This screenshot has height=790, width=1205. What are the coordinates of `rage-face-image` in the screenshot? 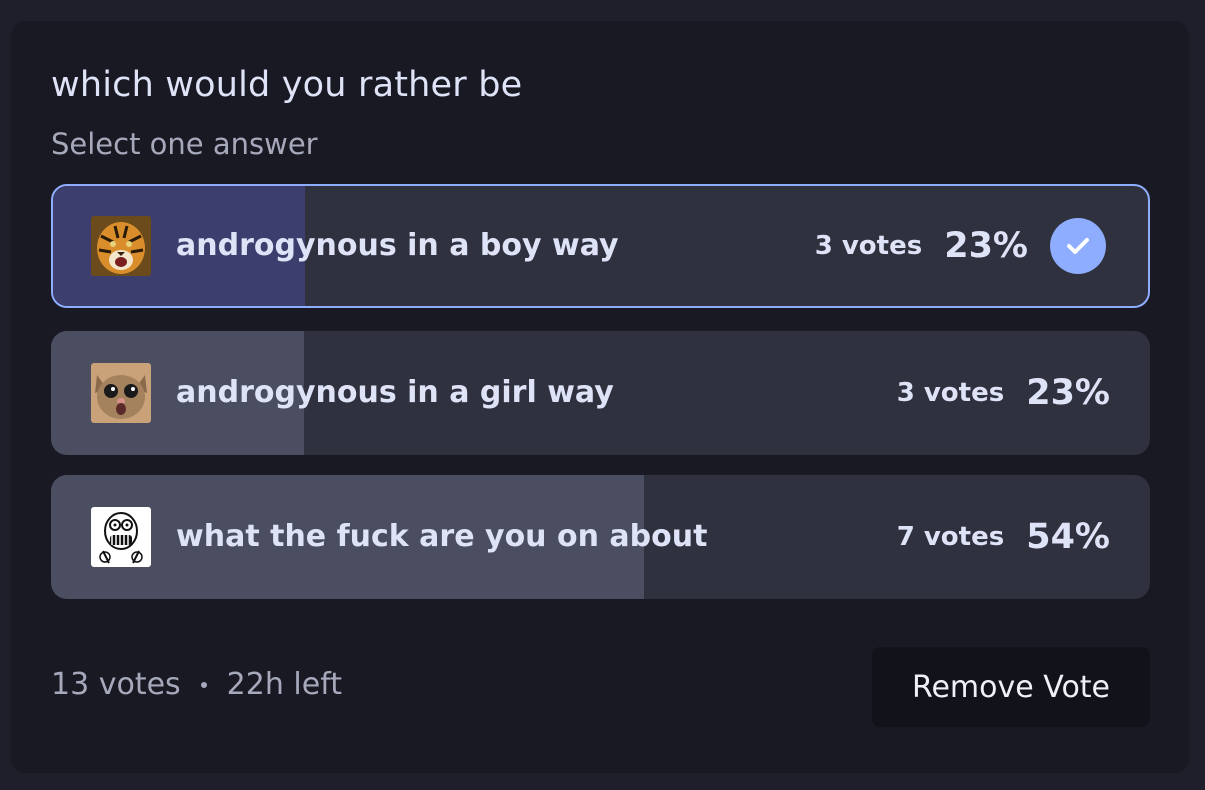 It's located at (121, 537).